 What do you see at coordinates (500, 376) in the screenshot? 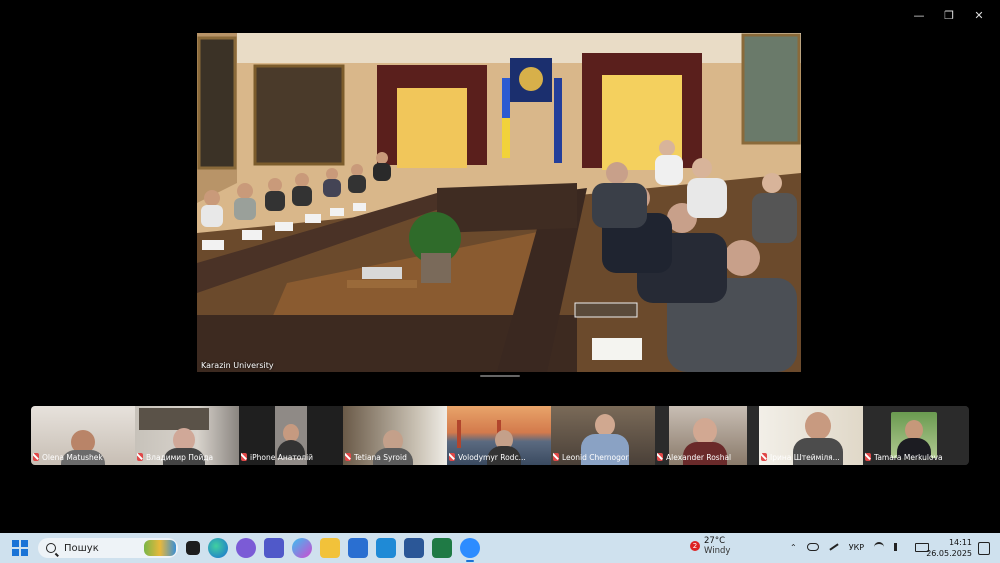
I see `gallery-drag-handle` at bounding box center [500, 376].